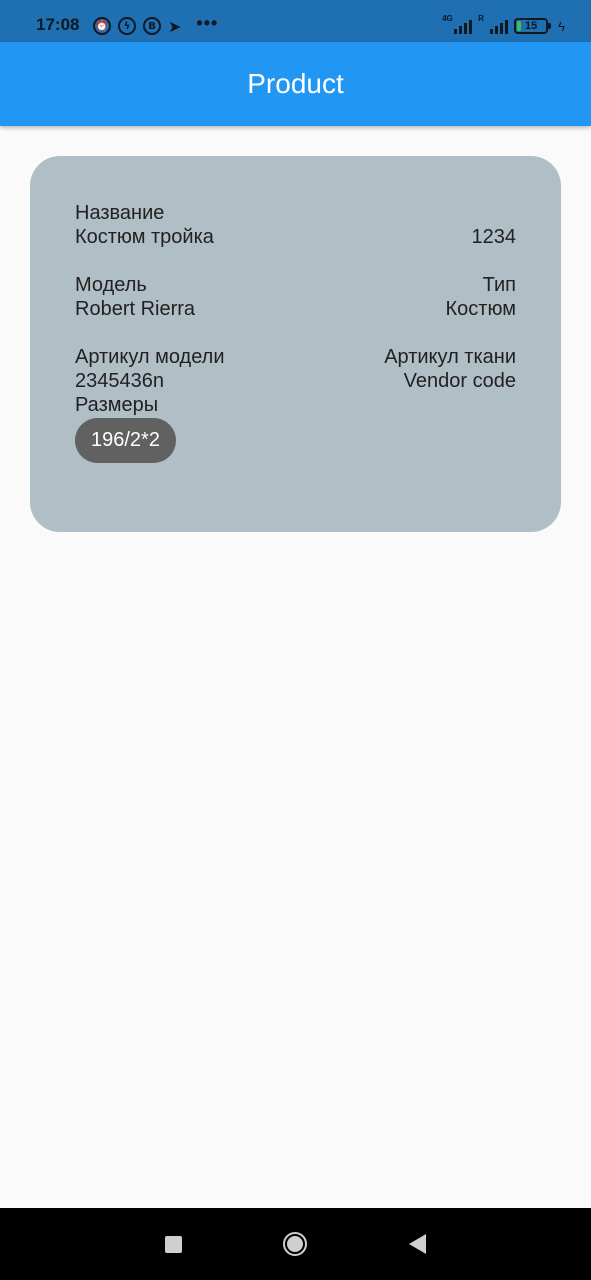 The height and width of the screenshot is (1280, 591). What do you see at coordinates (447, 18) in the screenshot?
I see `network-type-label: 4G` at bounding box center [447, 18].